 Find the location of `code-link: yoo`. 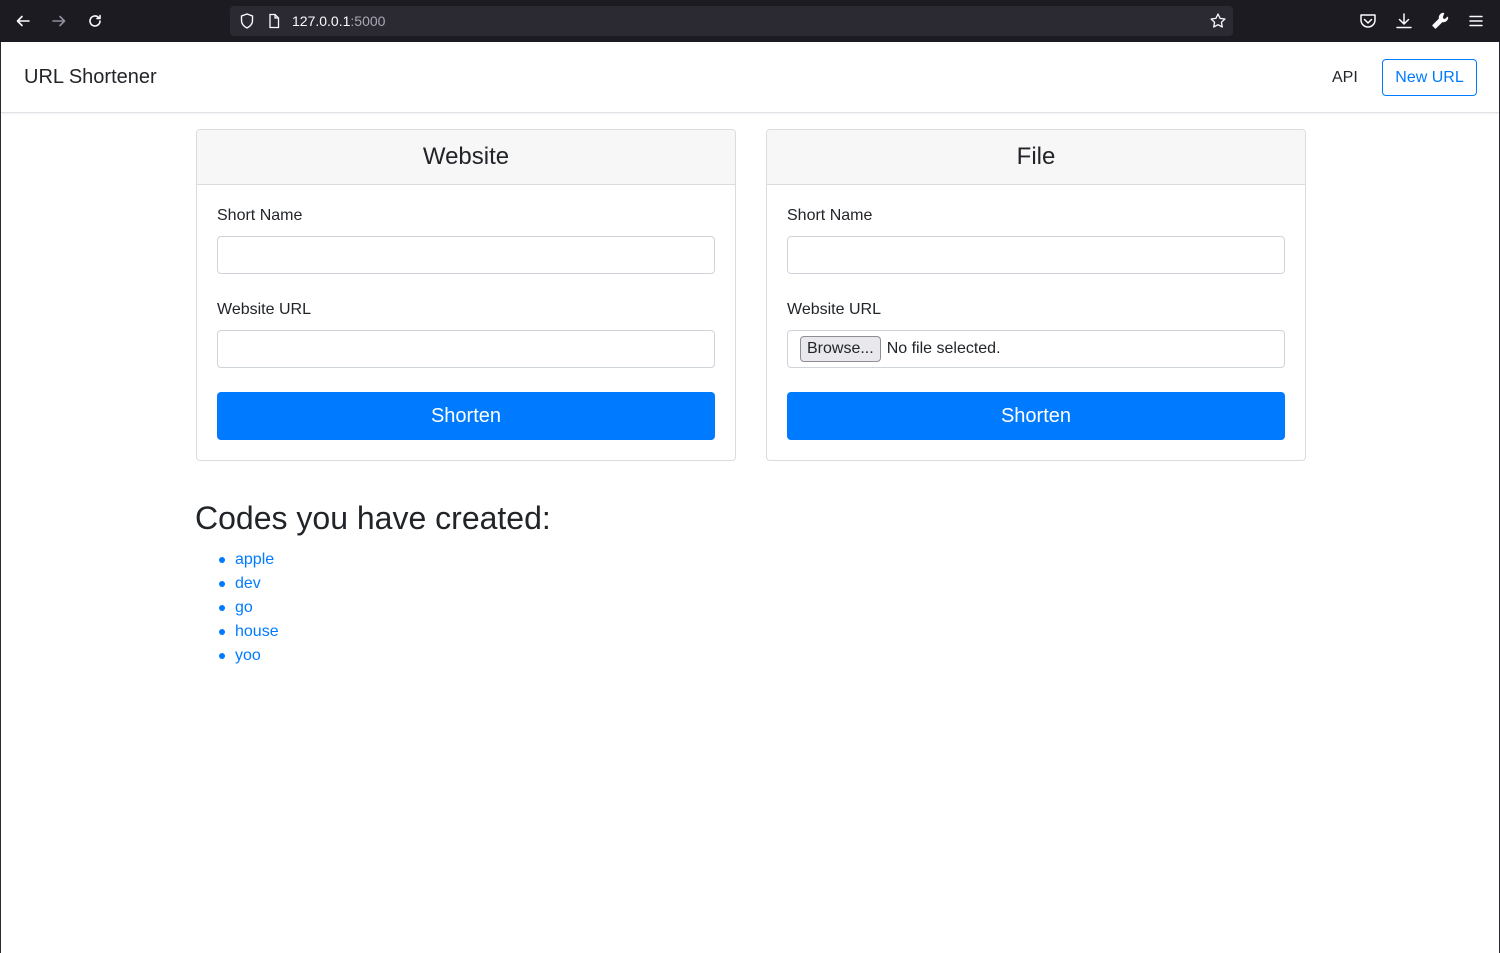

code-link: yoo is located at coordinates (248, 656).